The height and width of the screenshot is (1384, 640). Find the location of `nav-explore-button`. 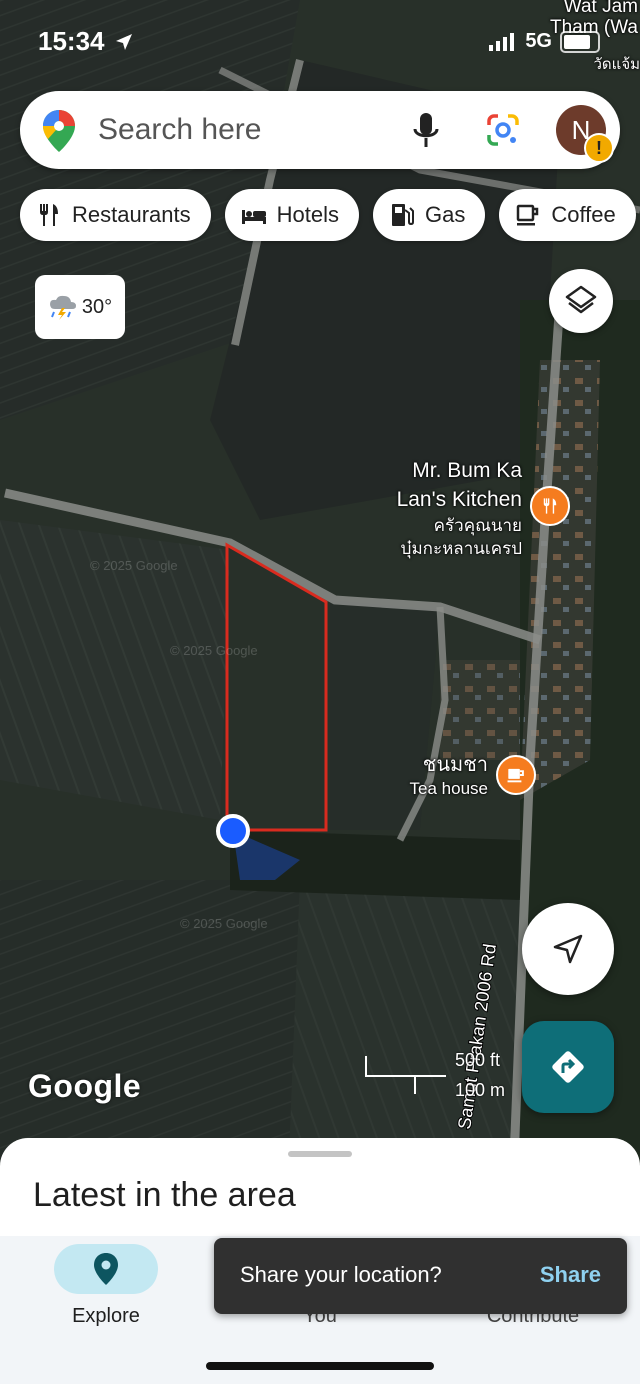

nav-explore-button is located at coordinates (106, 1269).